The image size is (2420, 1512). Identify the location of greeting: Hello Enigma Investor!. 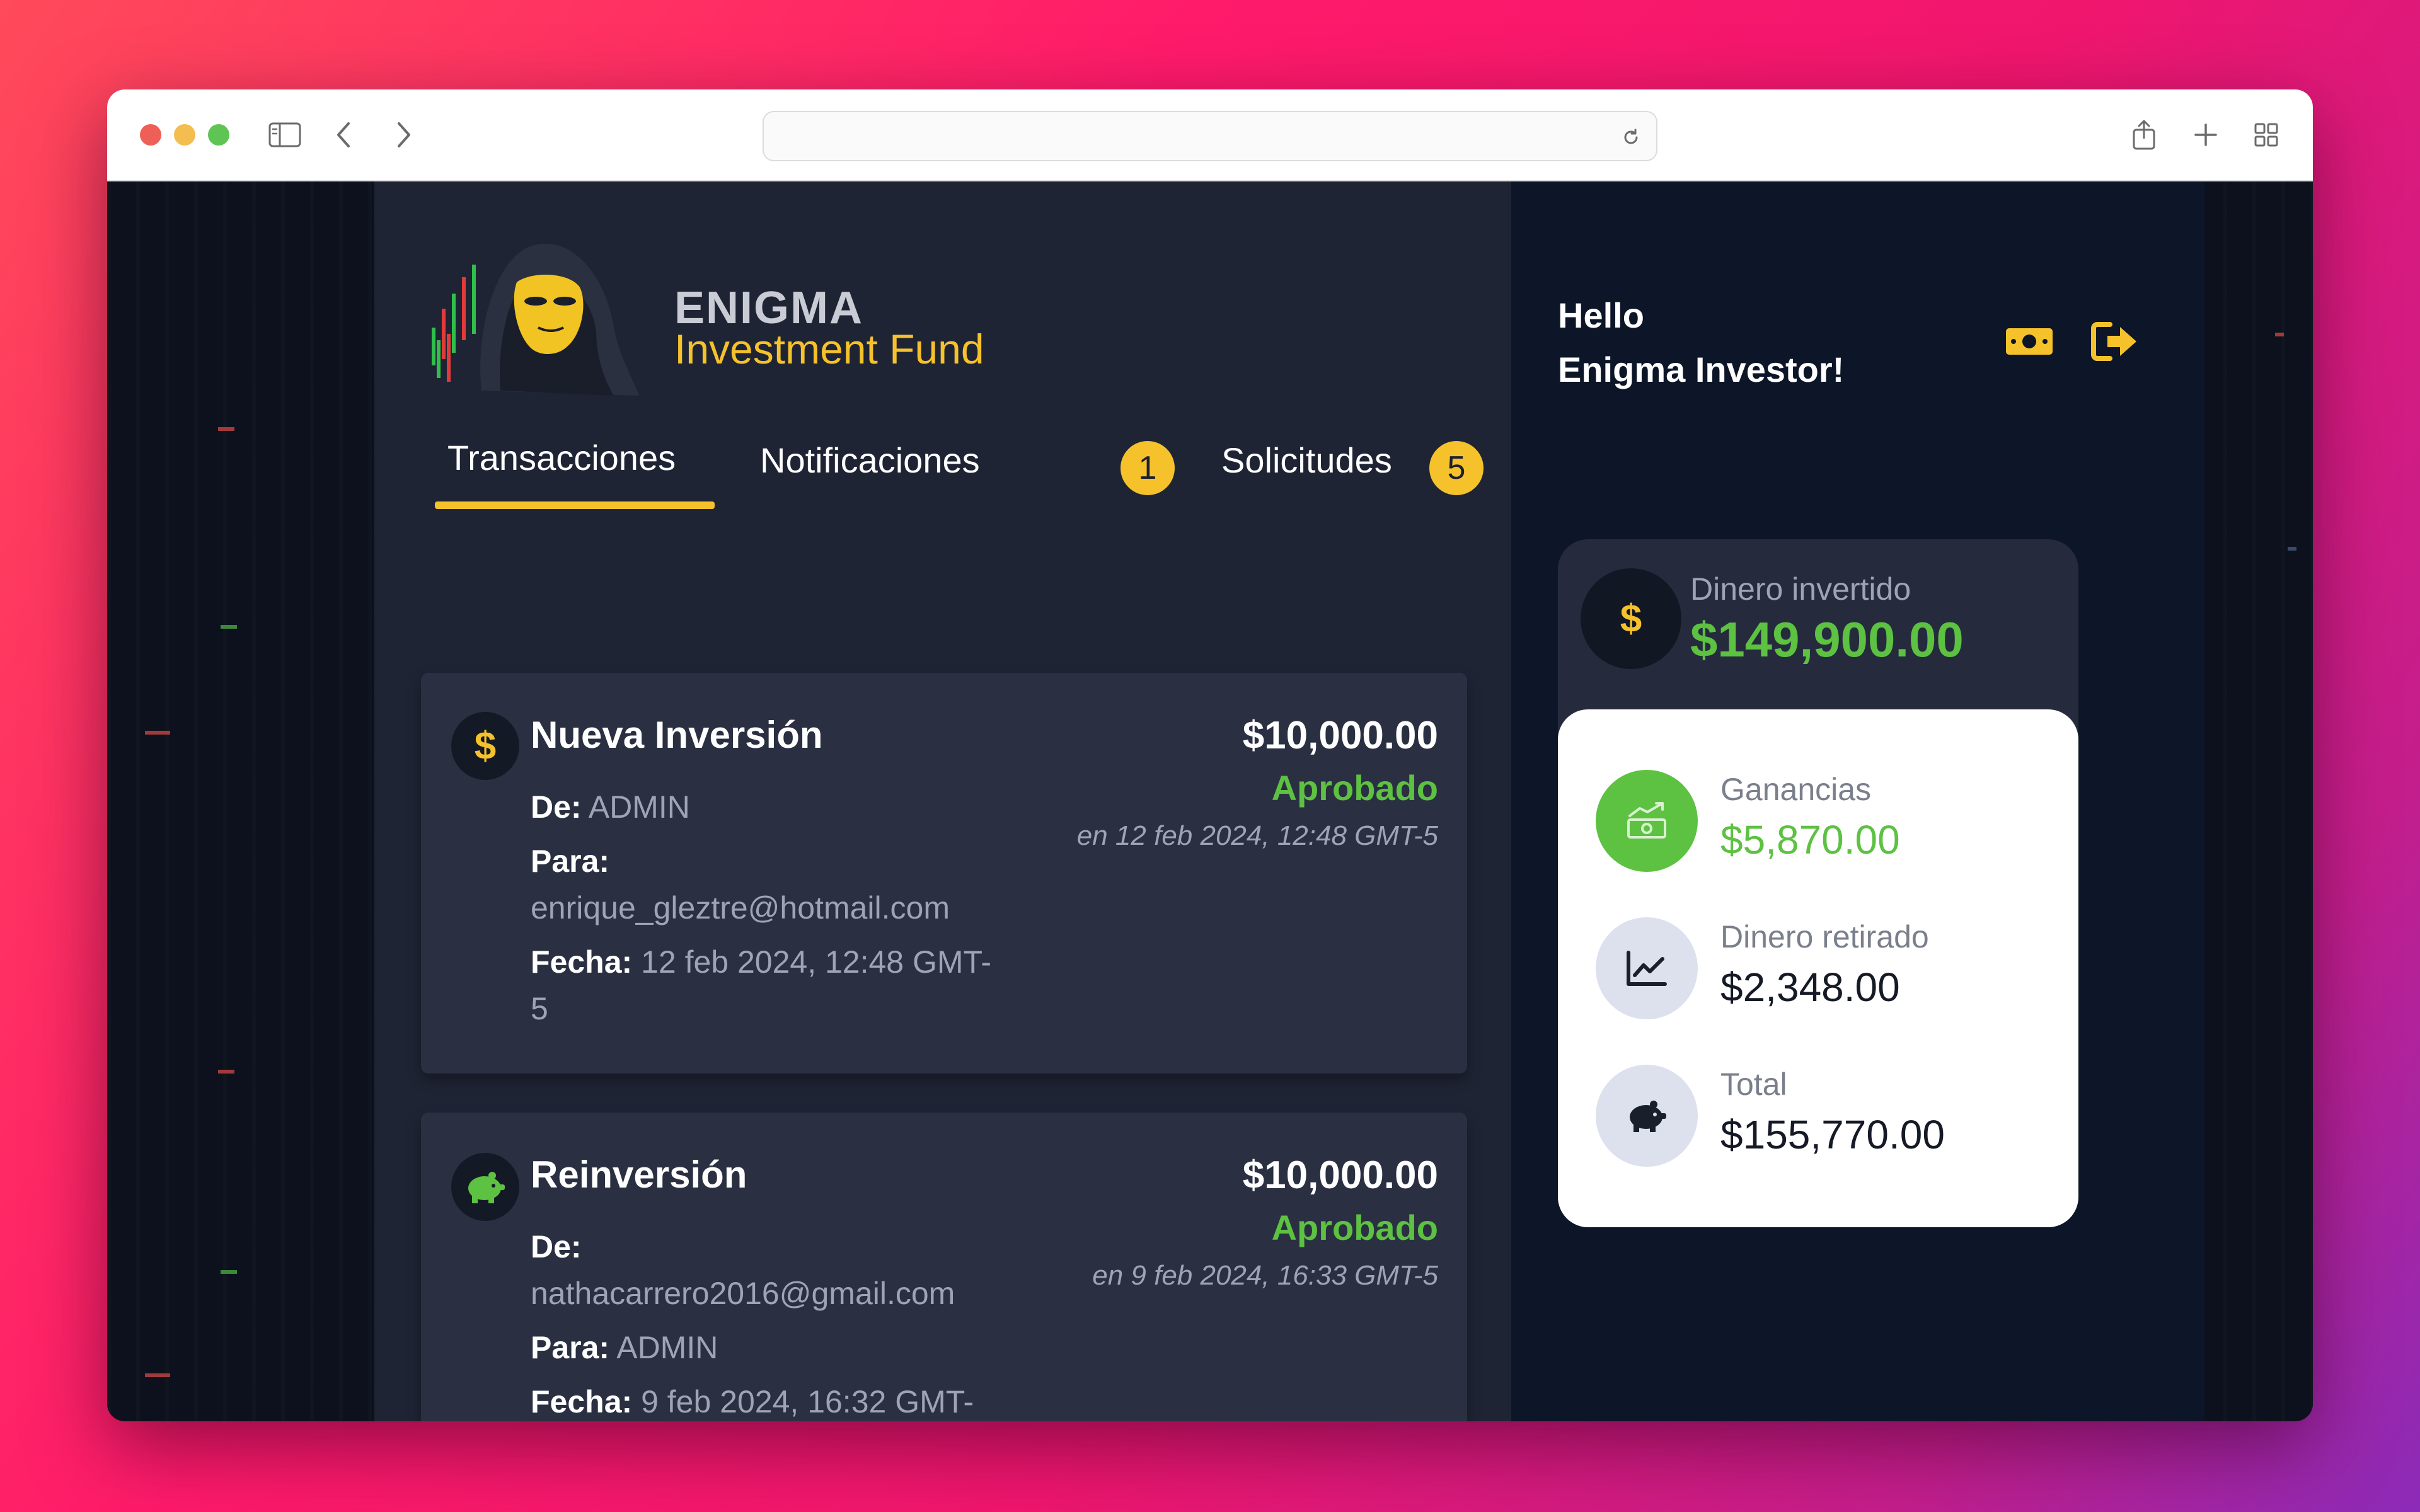
(1701, 343).